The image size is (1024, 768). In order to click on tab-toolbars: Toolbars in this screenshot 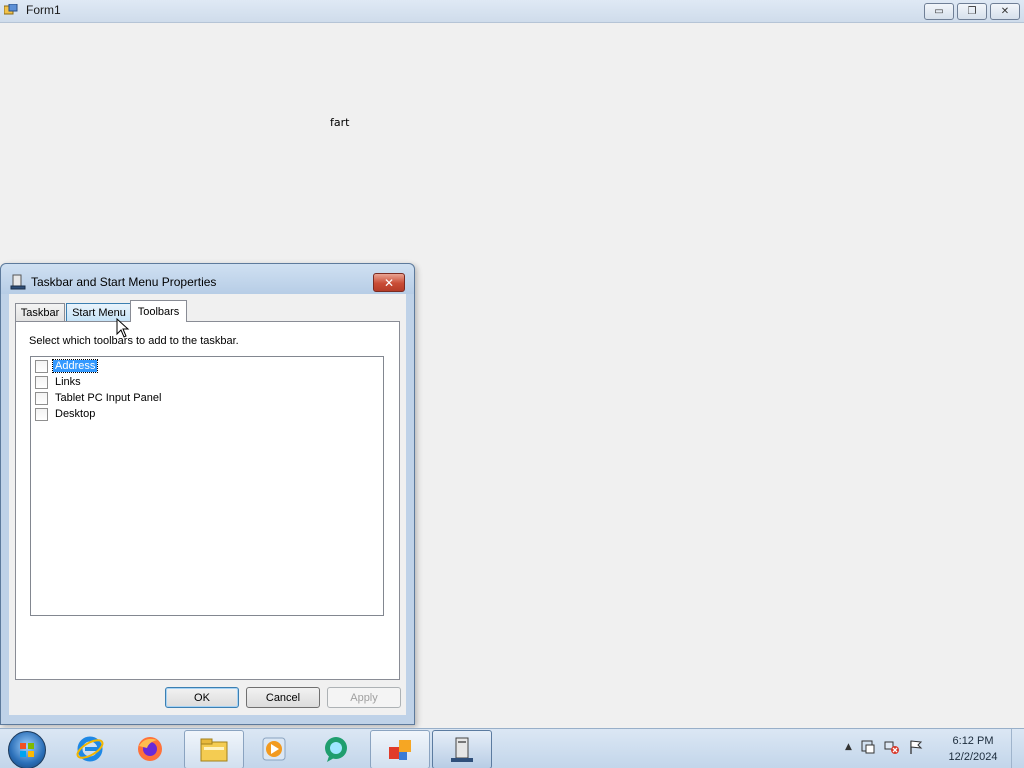, I will do `click(158, 311)`.